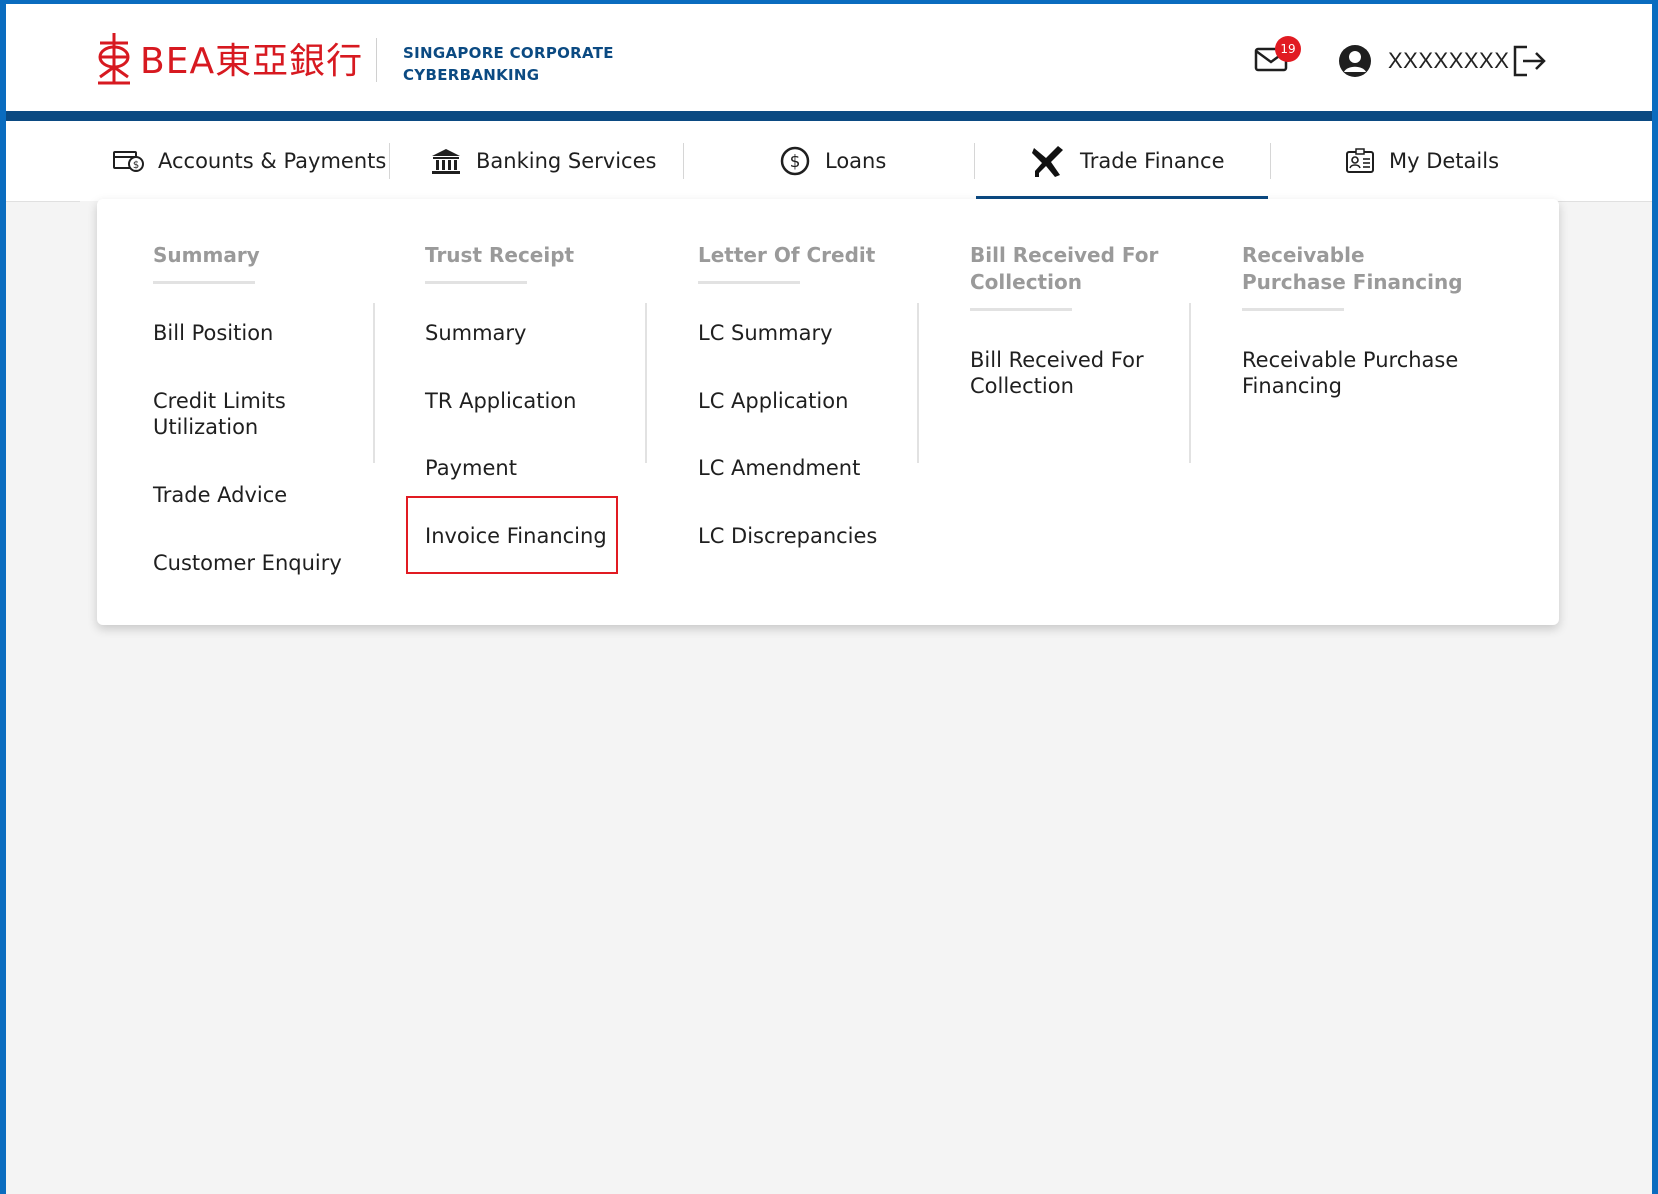  I want to click on menu-item-tr-summary: Summary, so click(540, 333).